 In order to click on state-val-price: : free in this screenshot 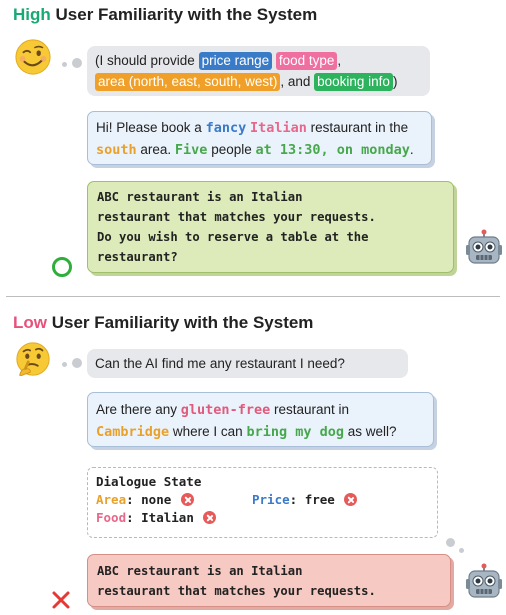, I will do `click(312, 499)`.